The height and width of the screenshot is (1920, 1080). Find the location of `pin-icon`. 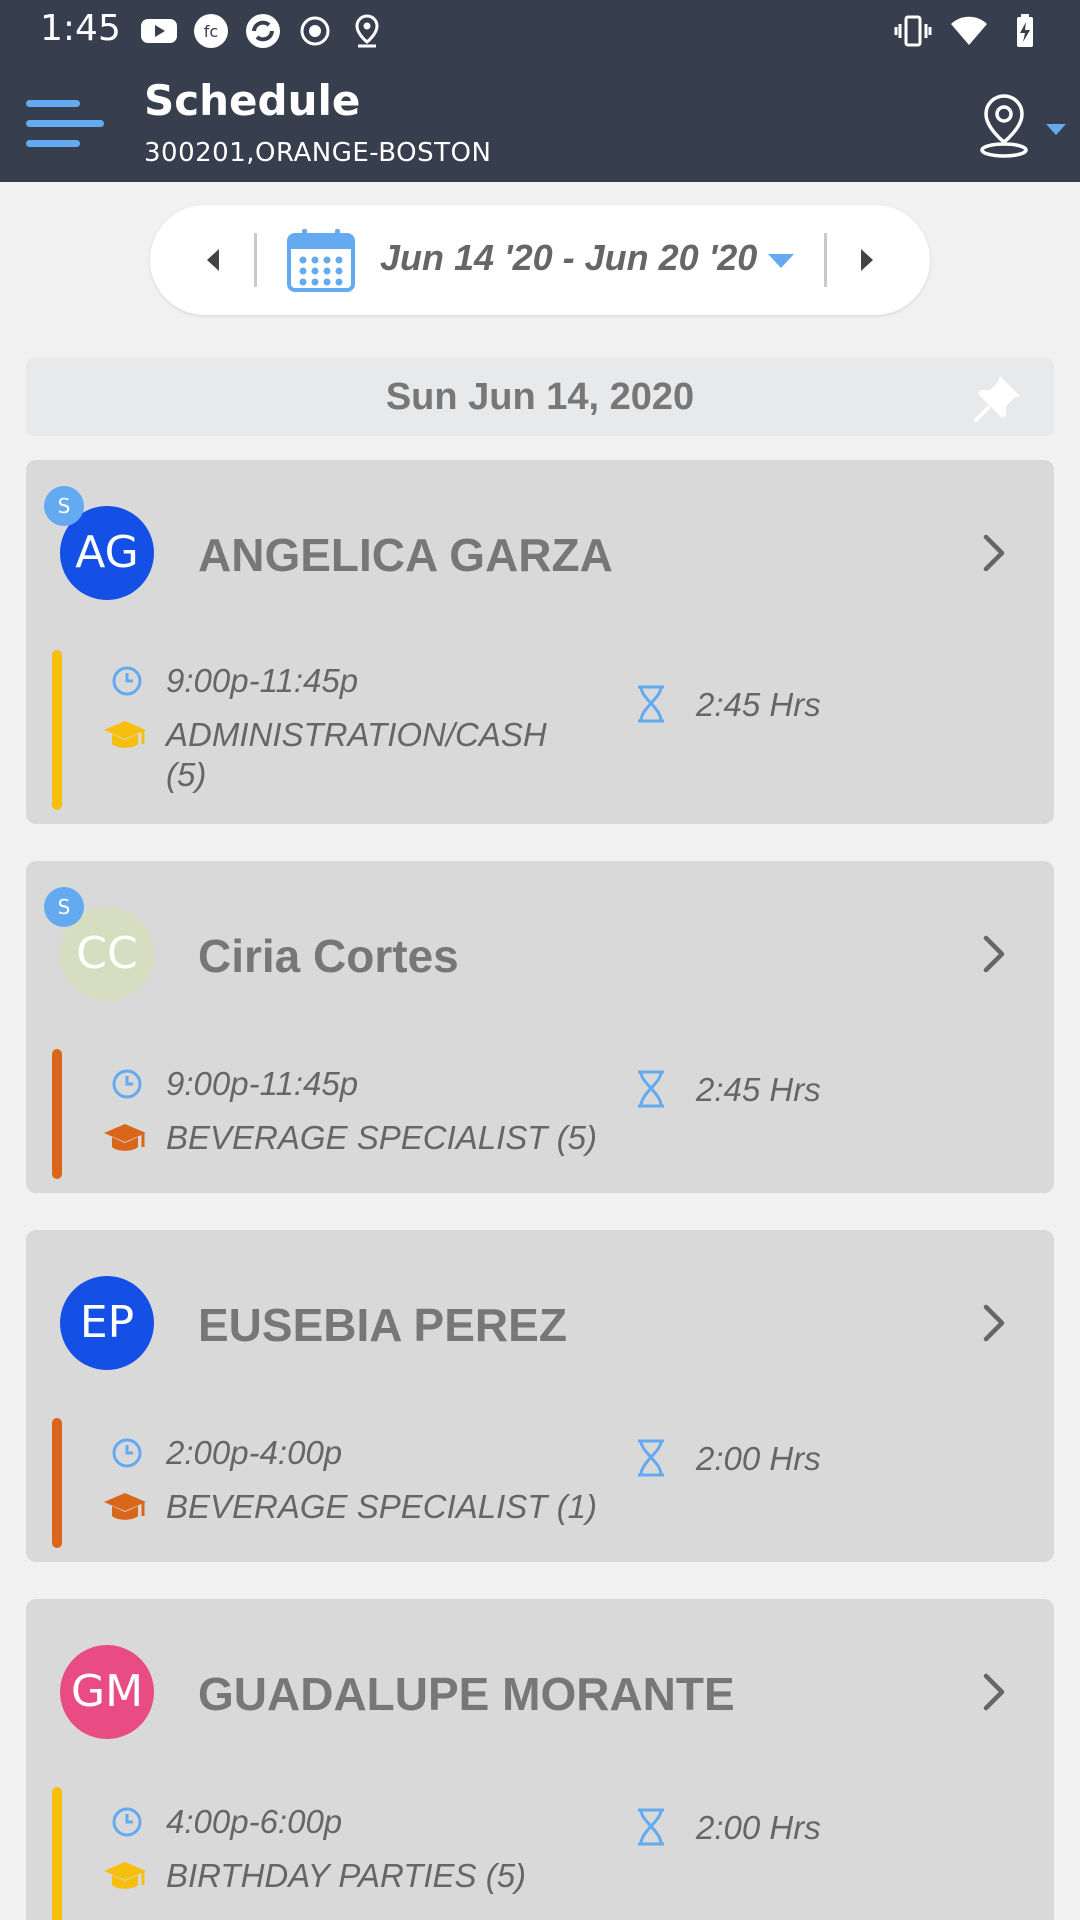

pin-icon is located at coordinates (998, 398).